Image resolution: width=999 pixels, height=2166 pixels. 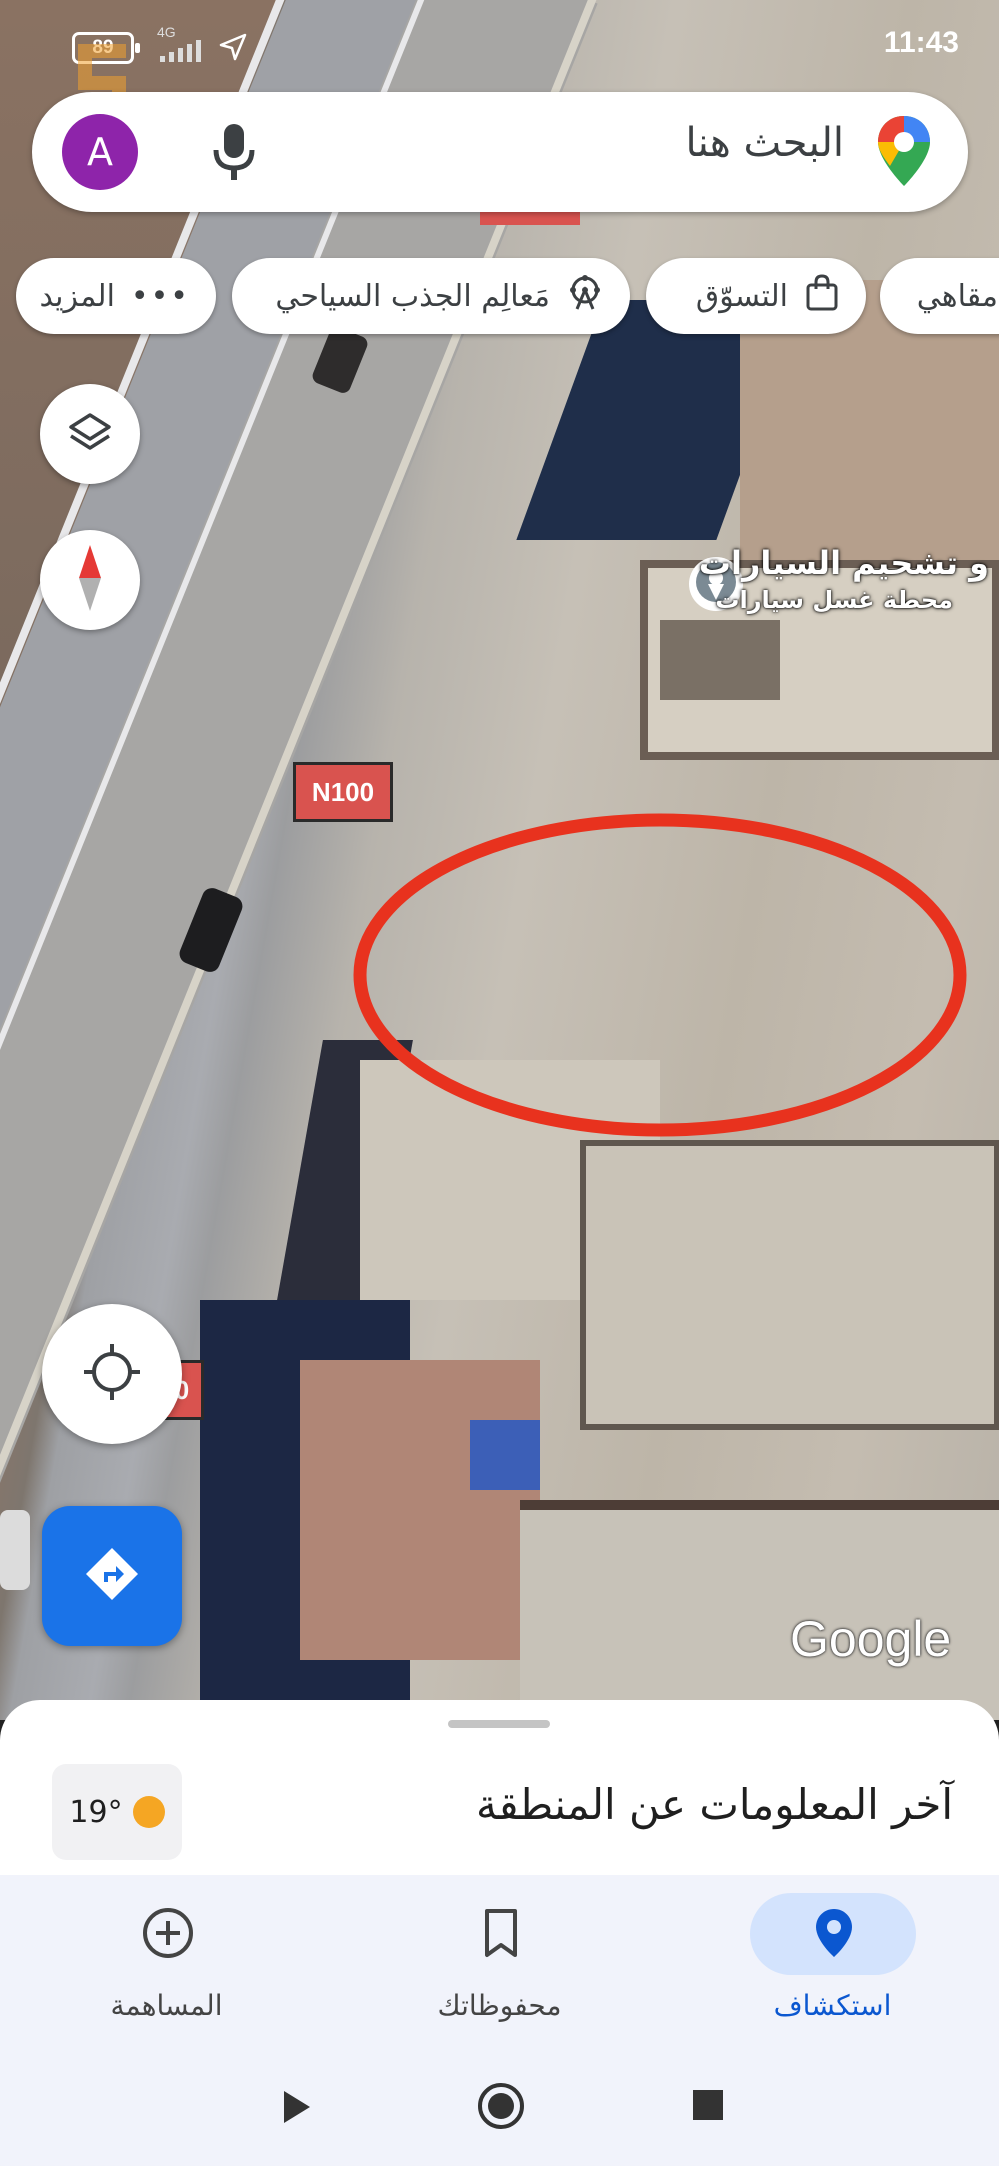 I want to click on directions-button, so click(x=112, y=1576).